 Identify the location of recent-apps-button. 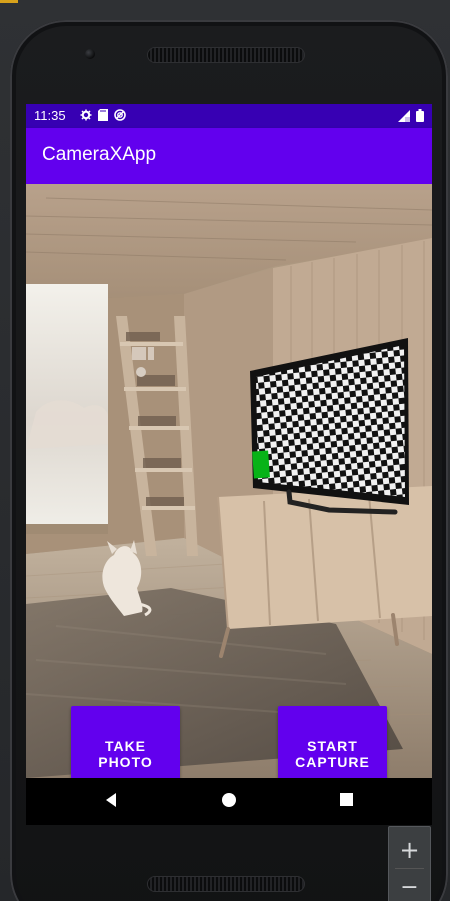
(346, 801).